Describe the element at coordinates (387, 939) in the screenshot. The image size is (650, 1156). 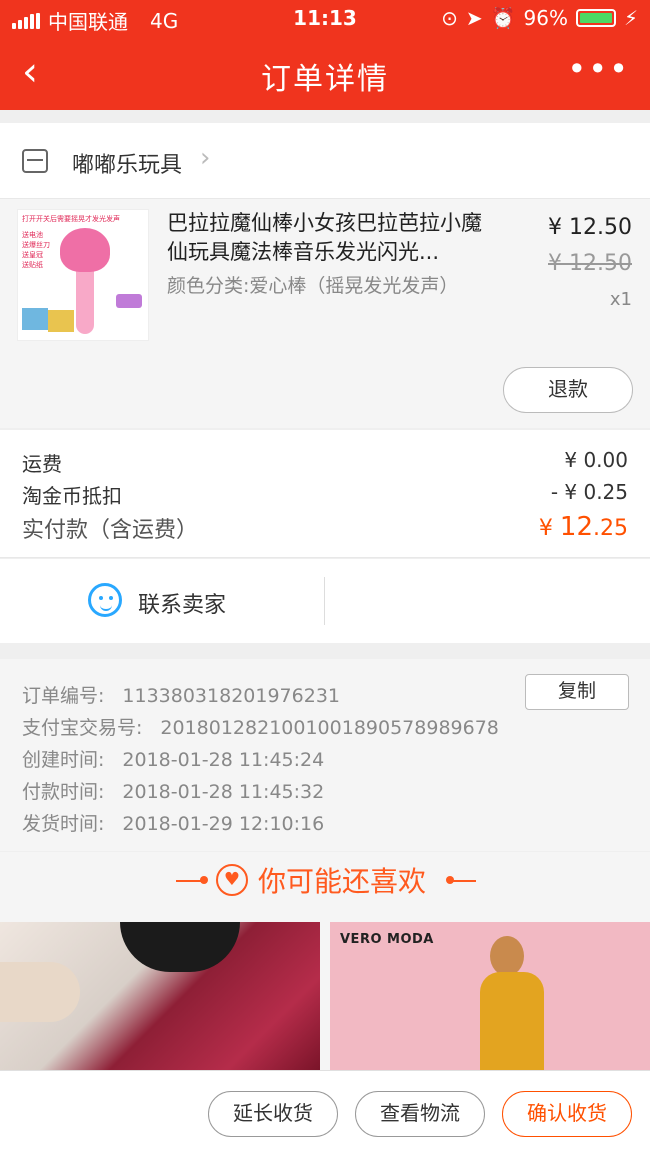
I see `brand-logo: VERO MODA` at that location.